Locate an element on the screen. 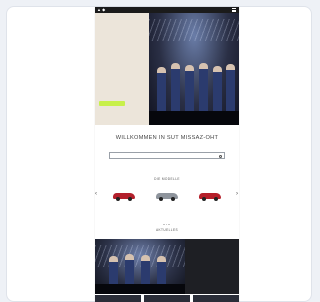 This screenshot has width=320, height=302. search-input is located at coordinates (167, 155).